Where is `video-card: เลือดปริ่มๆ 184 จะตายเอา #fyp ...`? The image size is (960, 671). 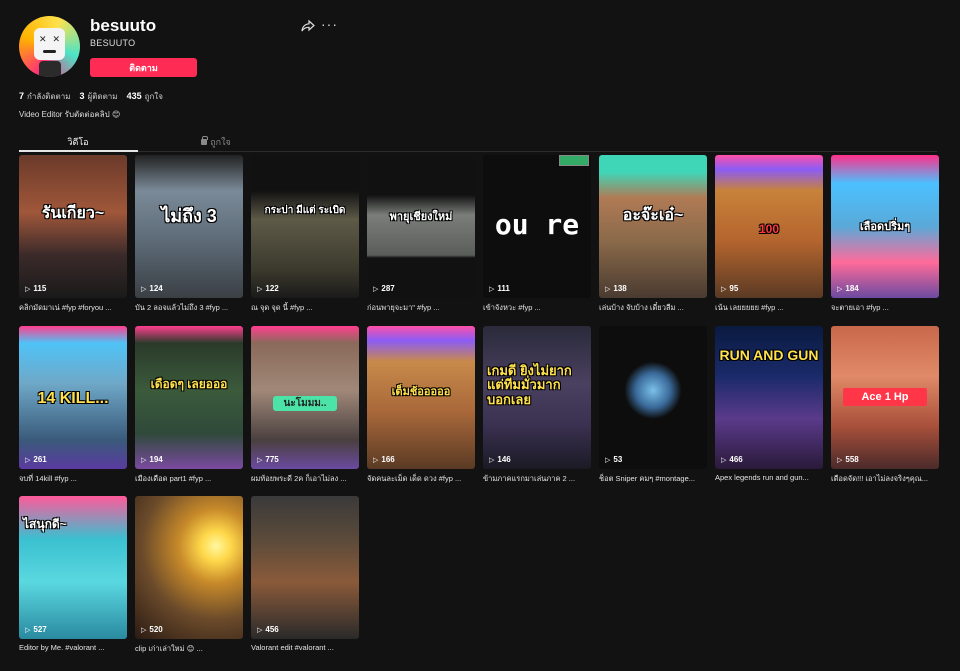 video-card: เลือดปริ่มๆ 184 จะตายเอา #fyp ... is located at coordinates (885, 234).